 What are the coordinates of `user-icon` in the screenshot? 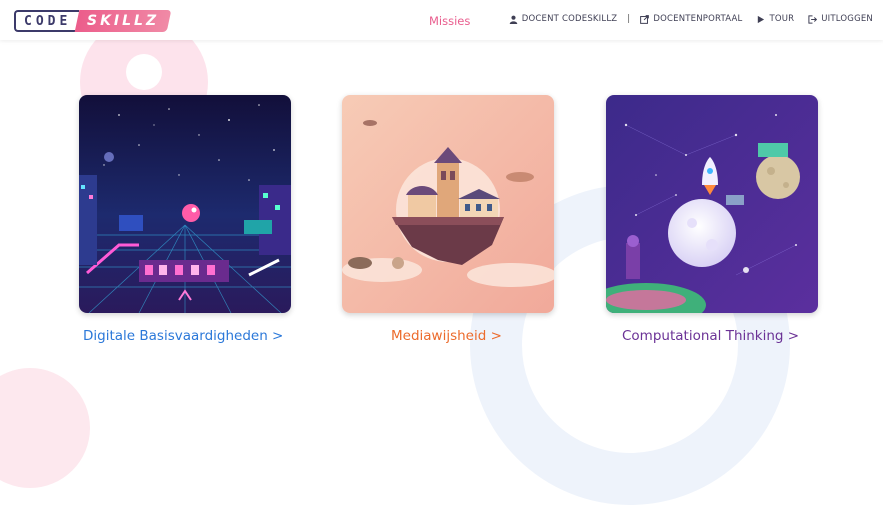 It's located at (513, 19).